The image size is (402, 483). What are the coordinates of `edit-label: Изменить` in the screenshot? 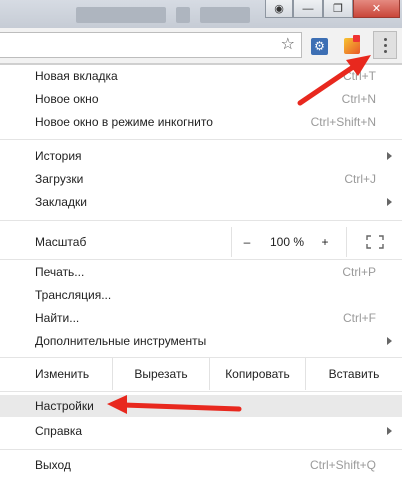 It's located at (62, 374).